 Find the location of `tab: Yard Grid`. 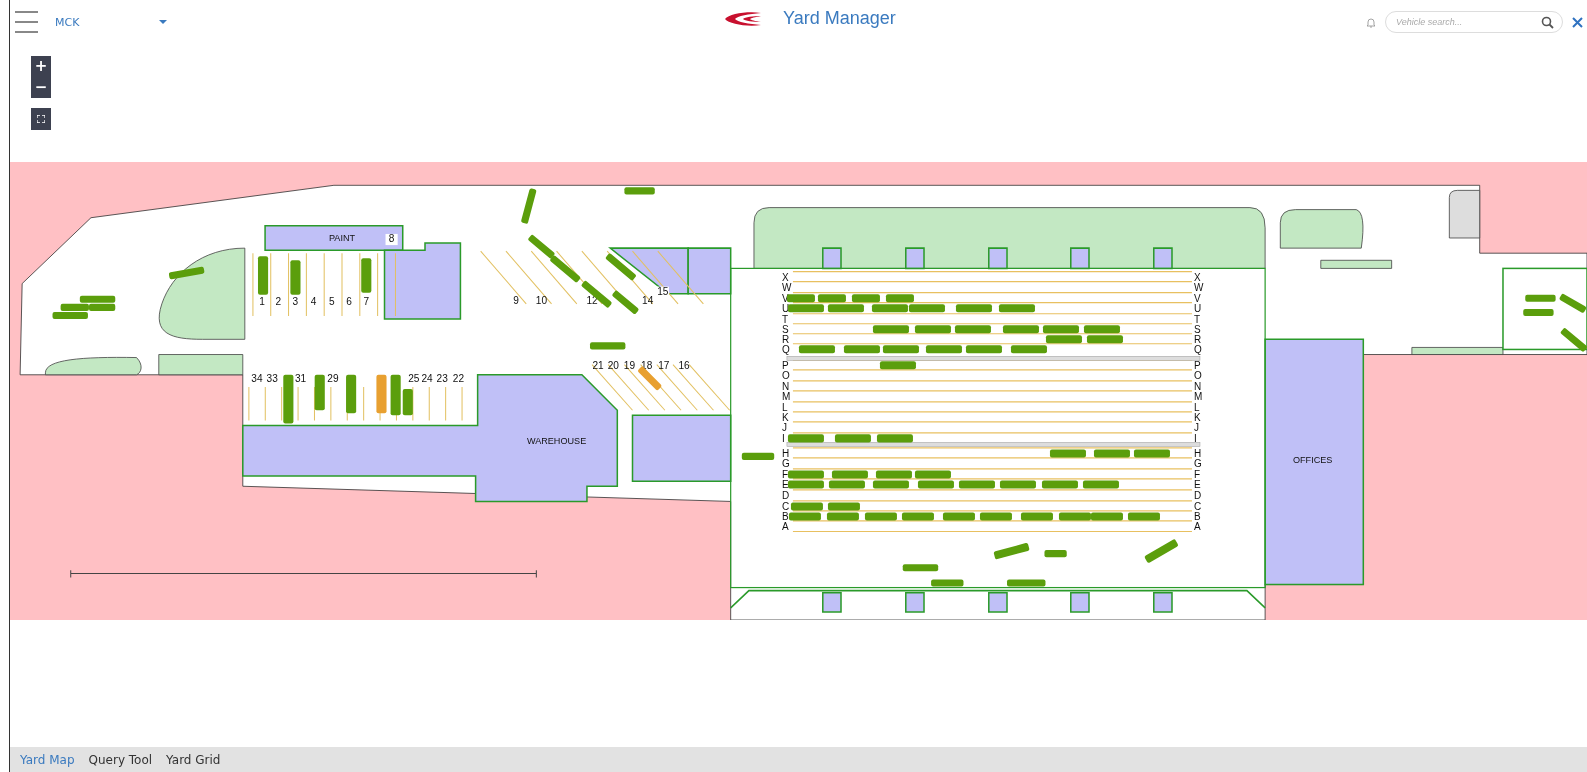

tab: Yard Grid is located at coordinates (193, 759).